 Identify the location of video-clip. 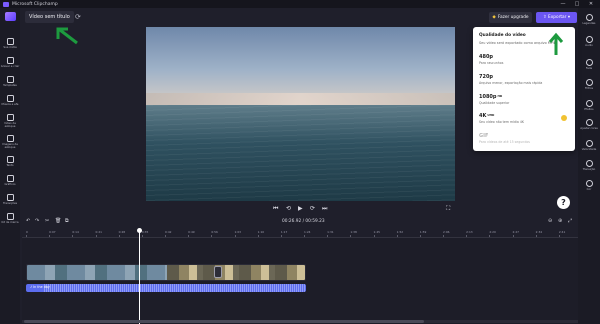
(166, 272).